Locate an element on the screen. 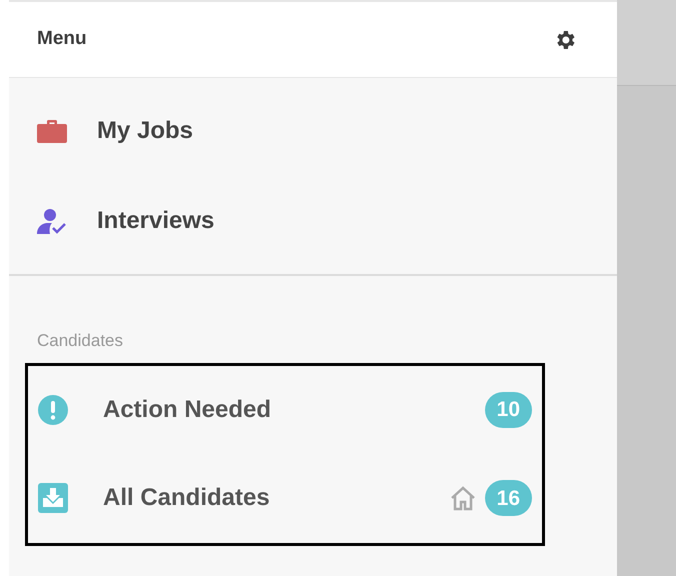  menu-item: All Candidates 16 is located at coordinates (285, 498).